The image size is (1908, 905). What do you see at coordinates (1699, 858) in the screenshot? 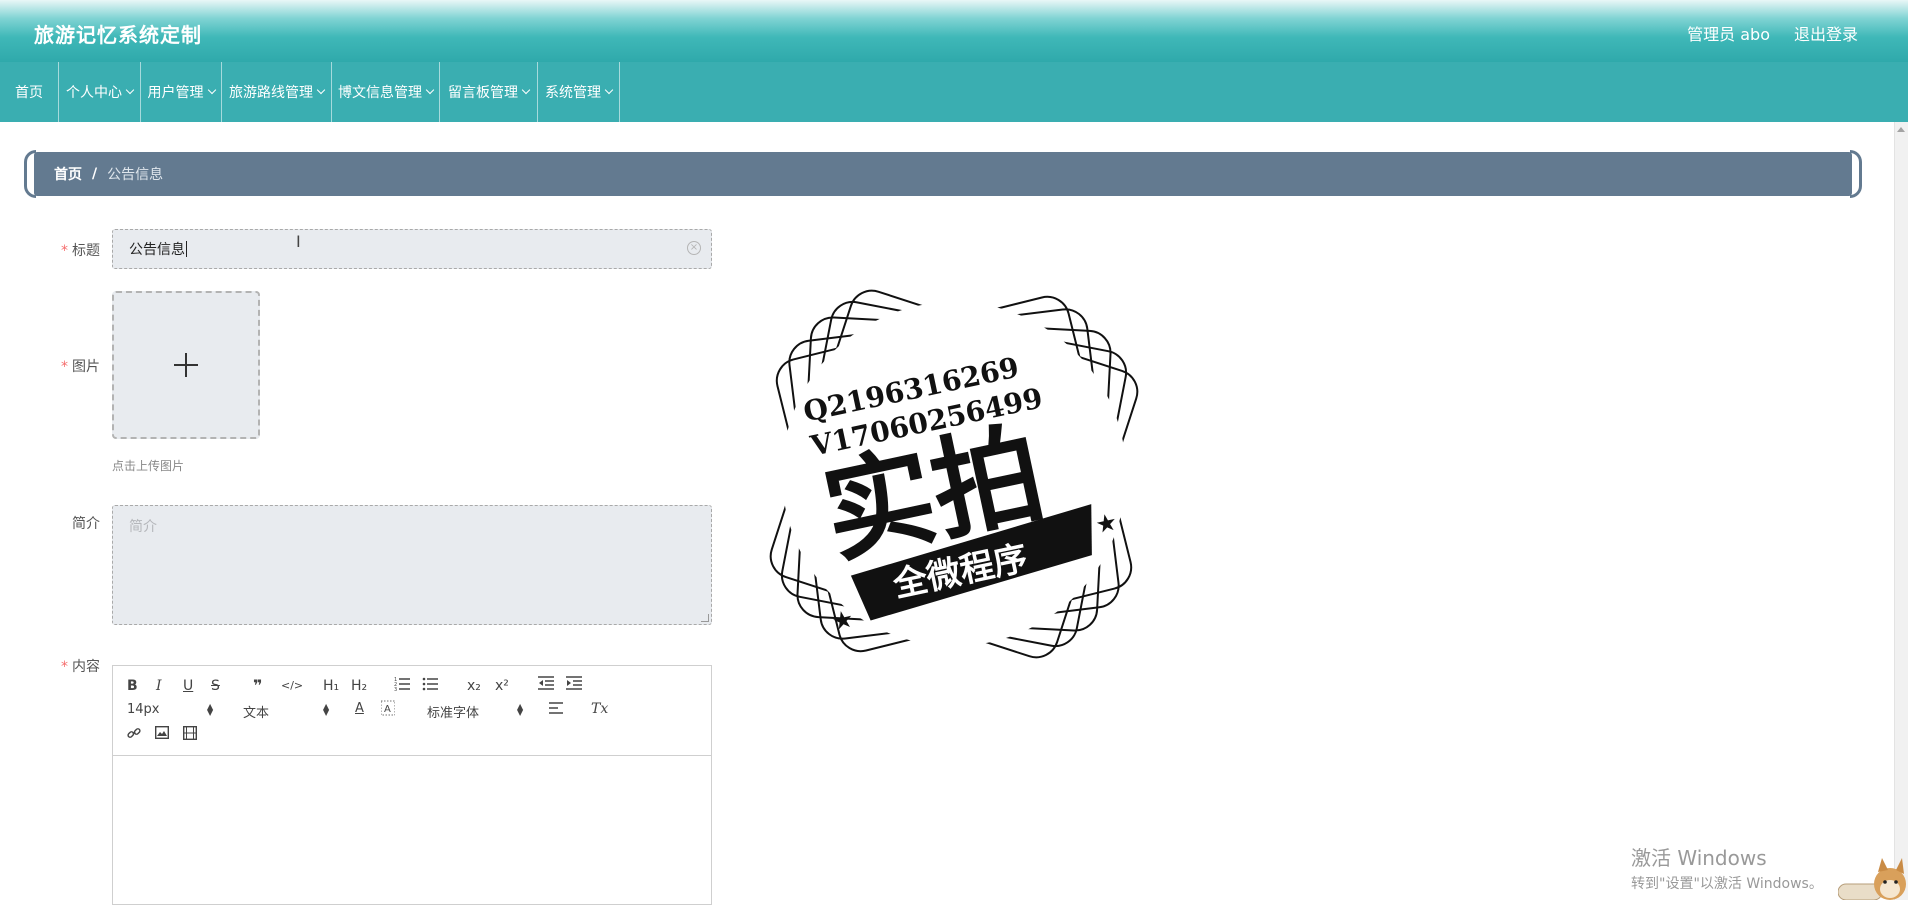
I see `windows-activation-line1: 激活 Windows` at bounding box center [1699, 858].